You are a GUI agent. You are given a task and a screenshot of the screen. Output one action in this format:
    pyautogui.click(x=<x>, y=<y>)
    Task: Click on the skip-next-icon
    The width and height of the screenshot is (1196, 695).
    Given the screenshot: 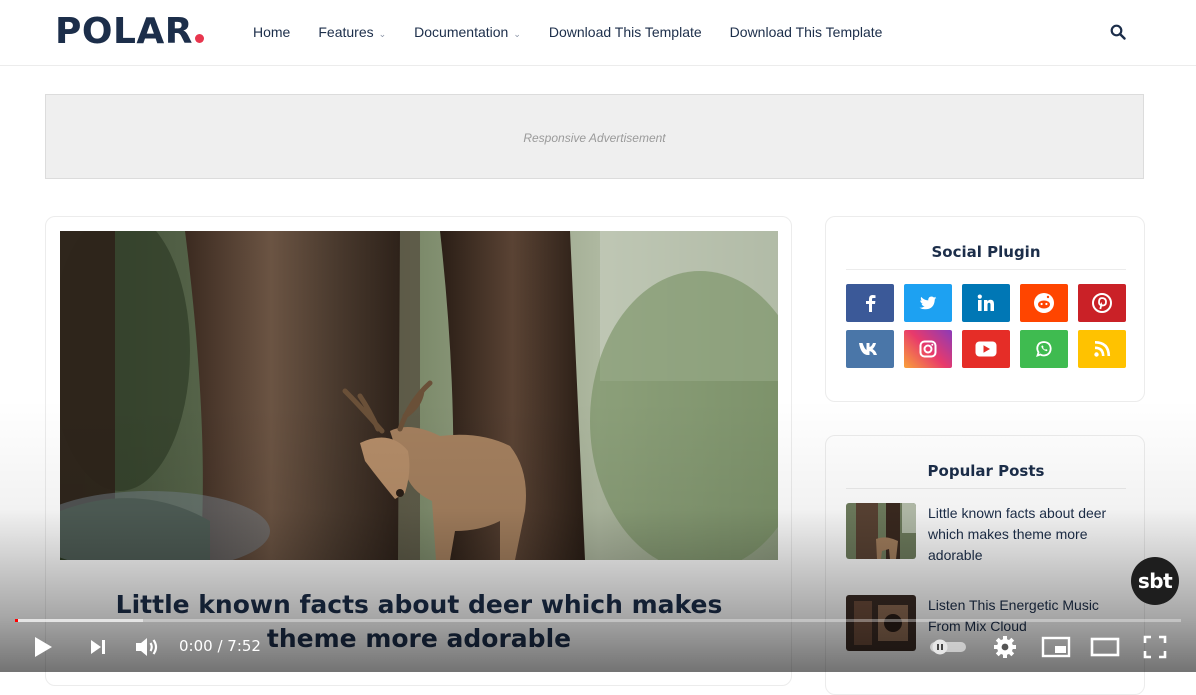 What is the action you would take?
    pyautogui.click(x=98, y=647)
    